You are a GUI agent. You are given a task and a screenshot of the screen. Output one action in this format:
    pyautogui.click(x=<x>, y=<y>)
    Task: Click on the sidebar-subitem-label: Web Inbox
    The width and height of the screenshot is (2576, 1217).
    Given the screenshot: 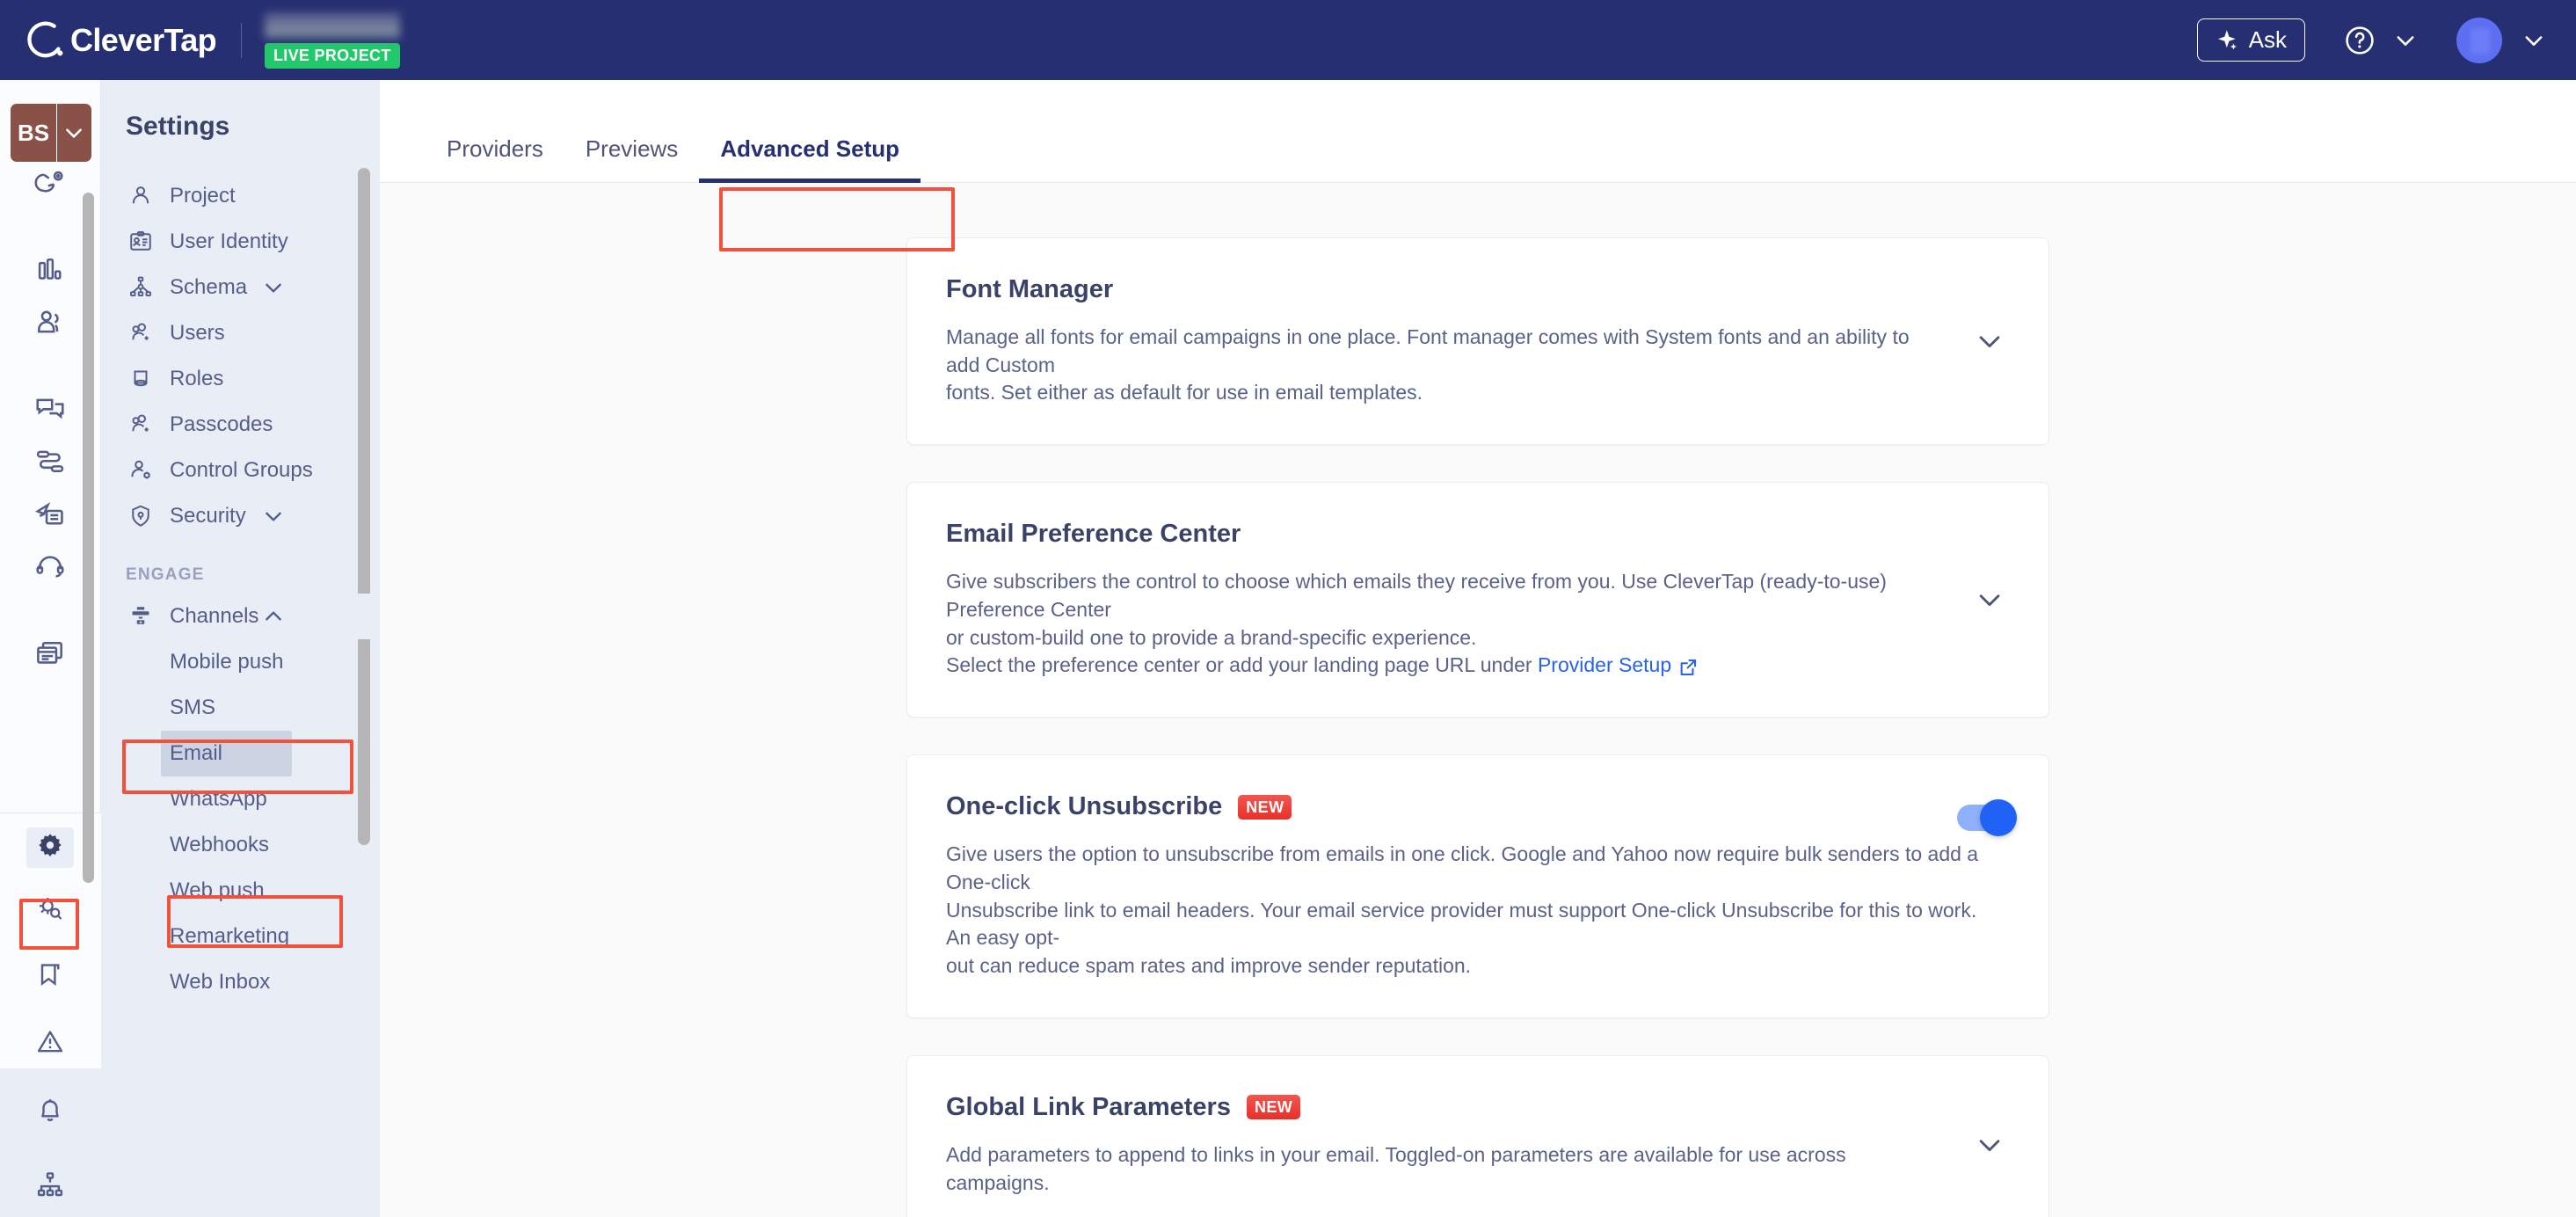 What is the action you would take?
    pyautogui.click(x=220, y=982)
    